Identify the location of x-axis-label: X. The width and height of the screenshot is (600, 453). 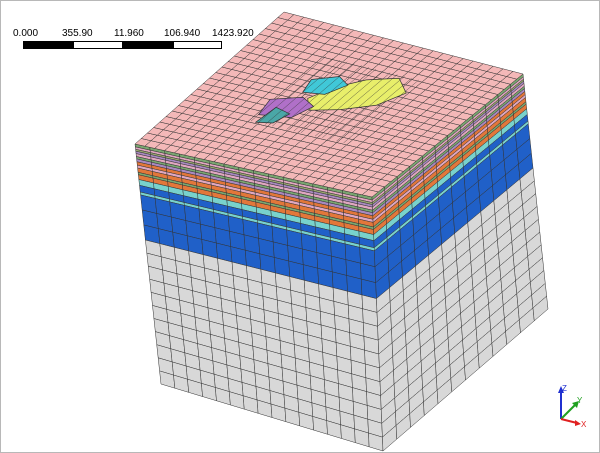
(584, 424).